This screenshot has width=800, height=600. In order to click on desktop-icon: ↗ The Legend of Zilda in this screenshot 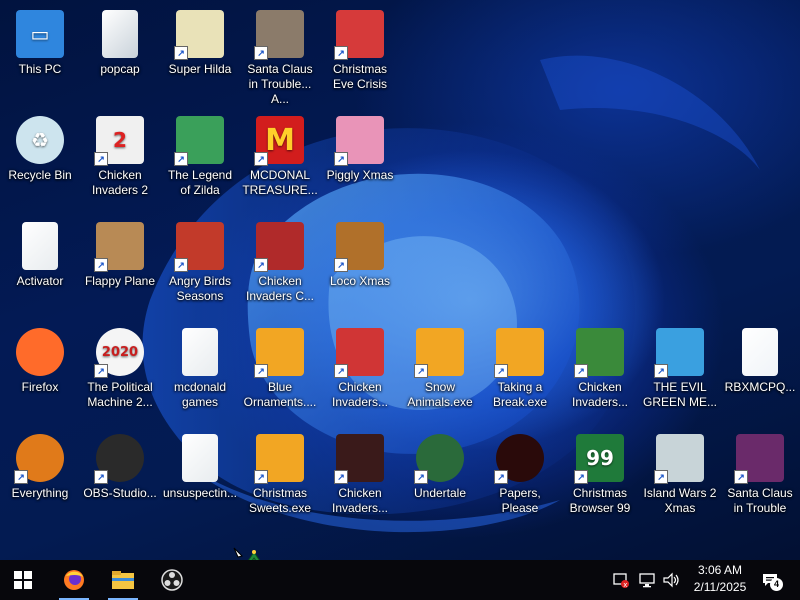, I will do `click(200, 160)`.